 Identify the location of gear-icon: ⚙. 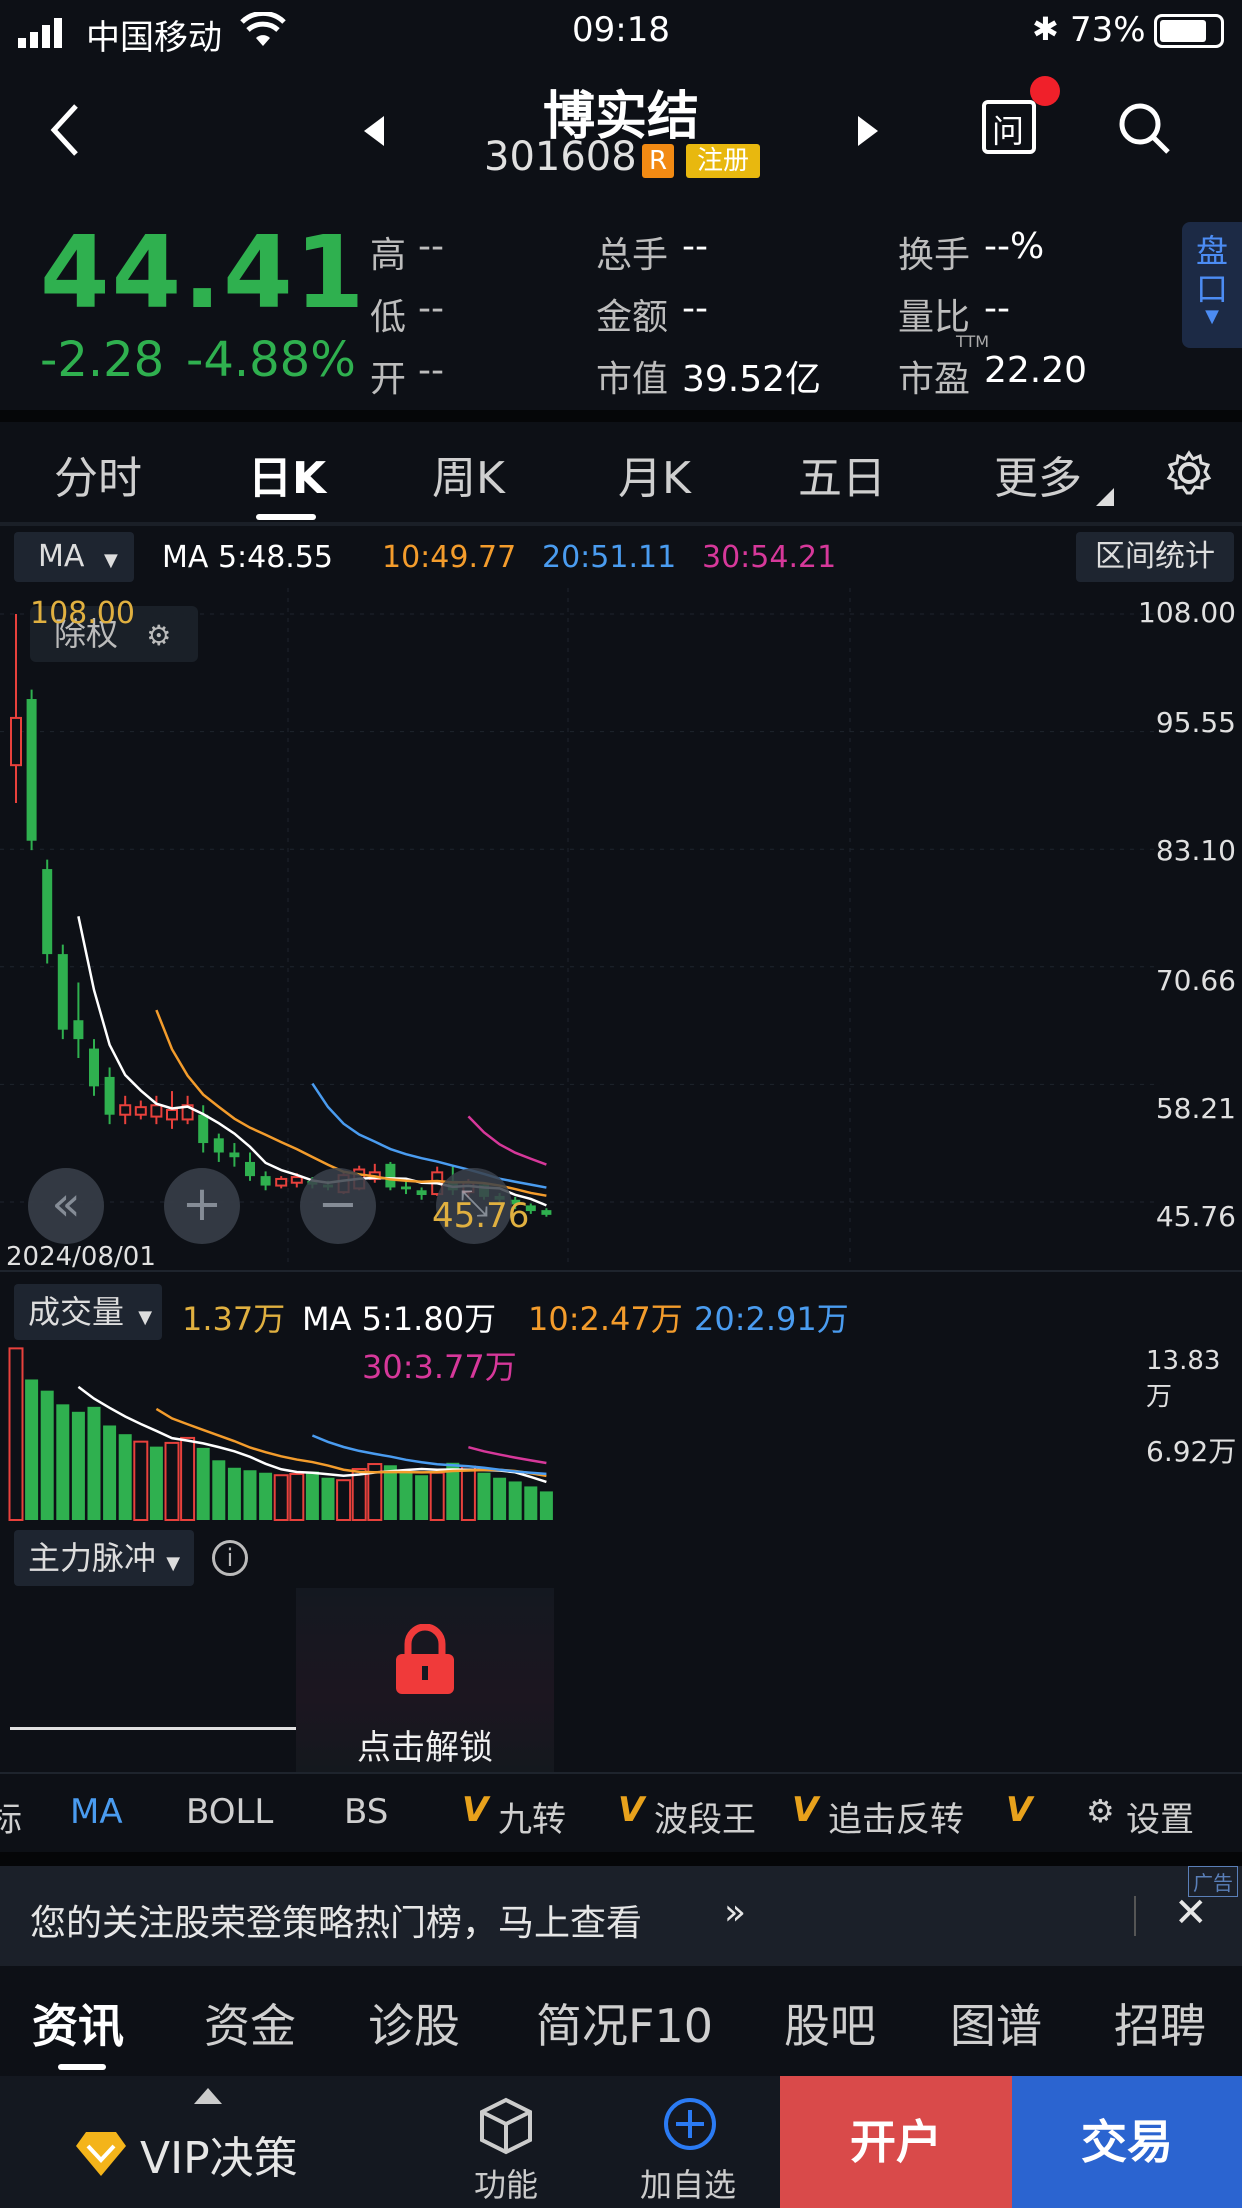
(1100, 1811).